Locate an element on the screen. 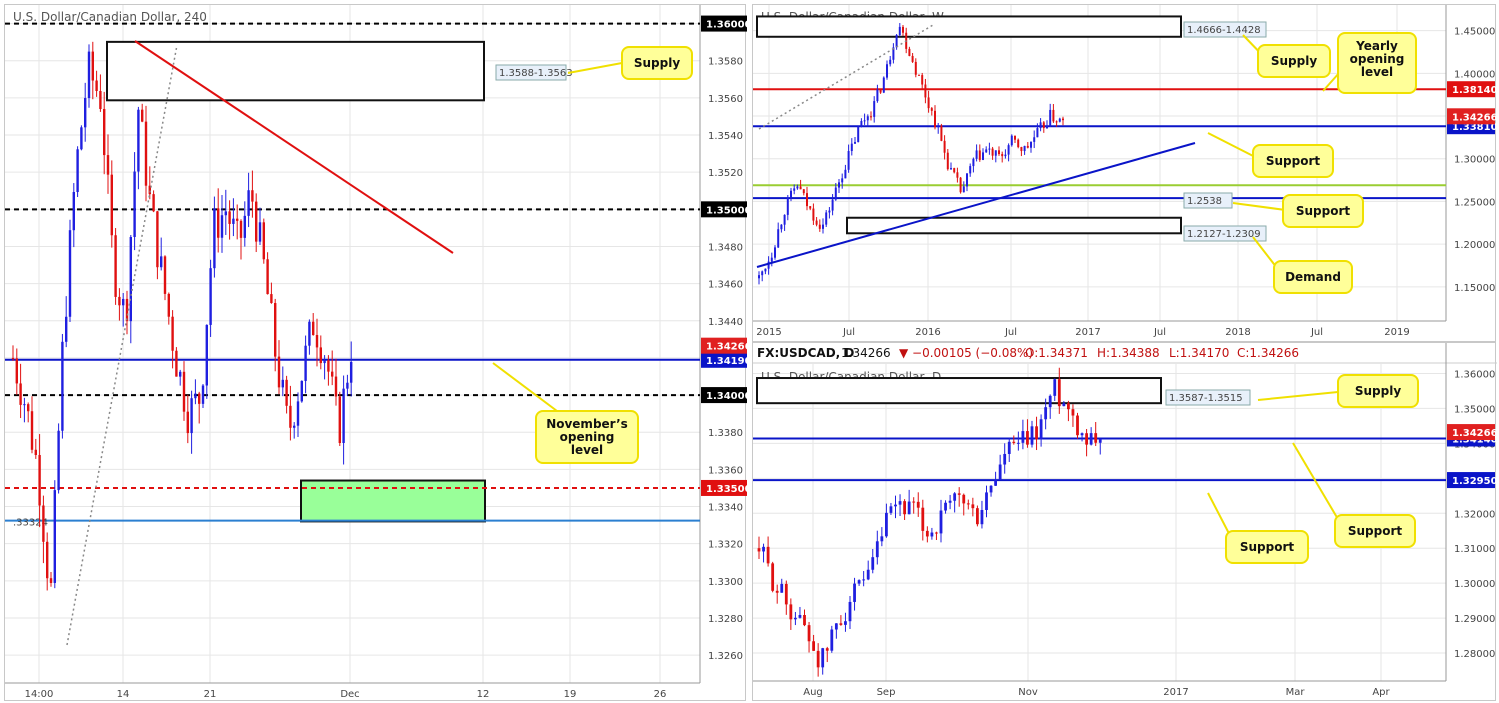  x-tick-label: Jul is located at coordinates (1159, 332).